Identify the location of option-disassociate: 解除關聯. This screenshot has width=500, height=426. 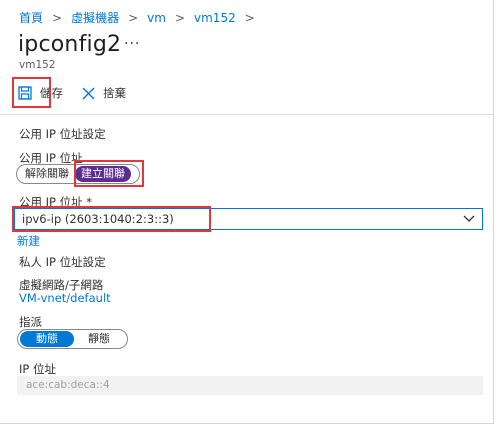
(47, 174).